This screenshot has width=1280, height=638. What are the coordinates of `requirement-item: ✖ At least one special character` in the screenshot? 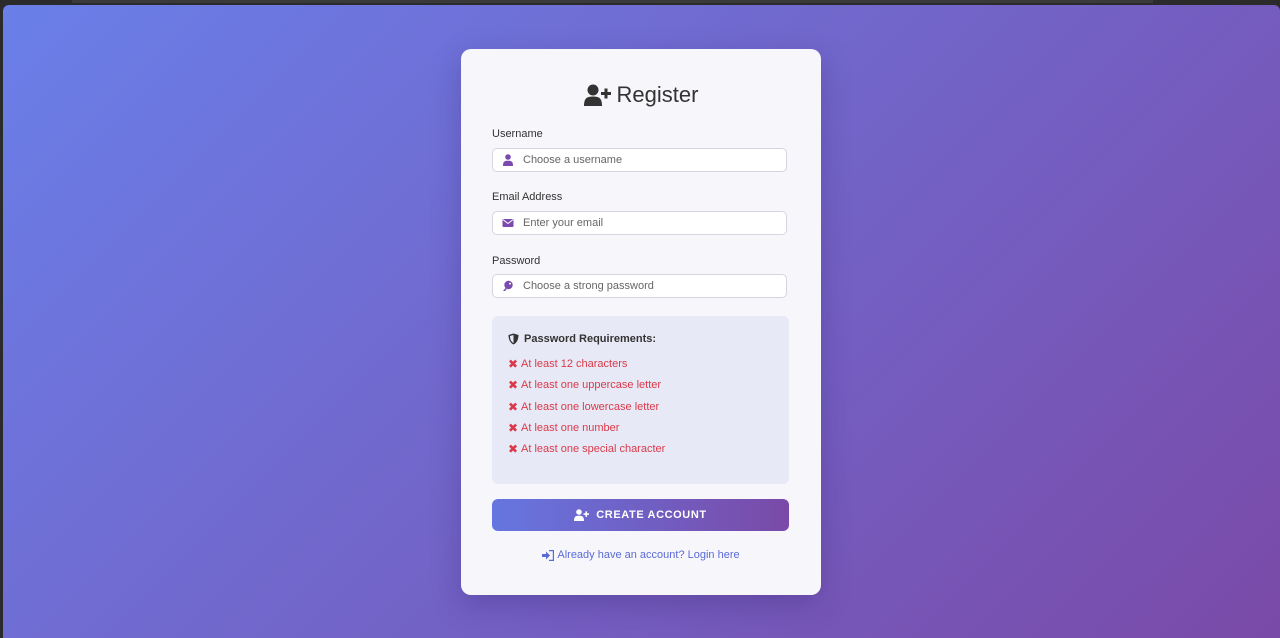 It's located at (586, 449).